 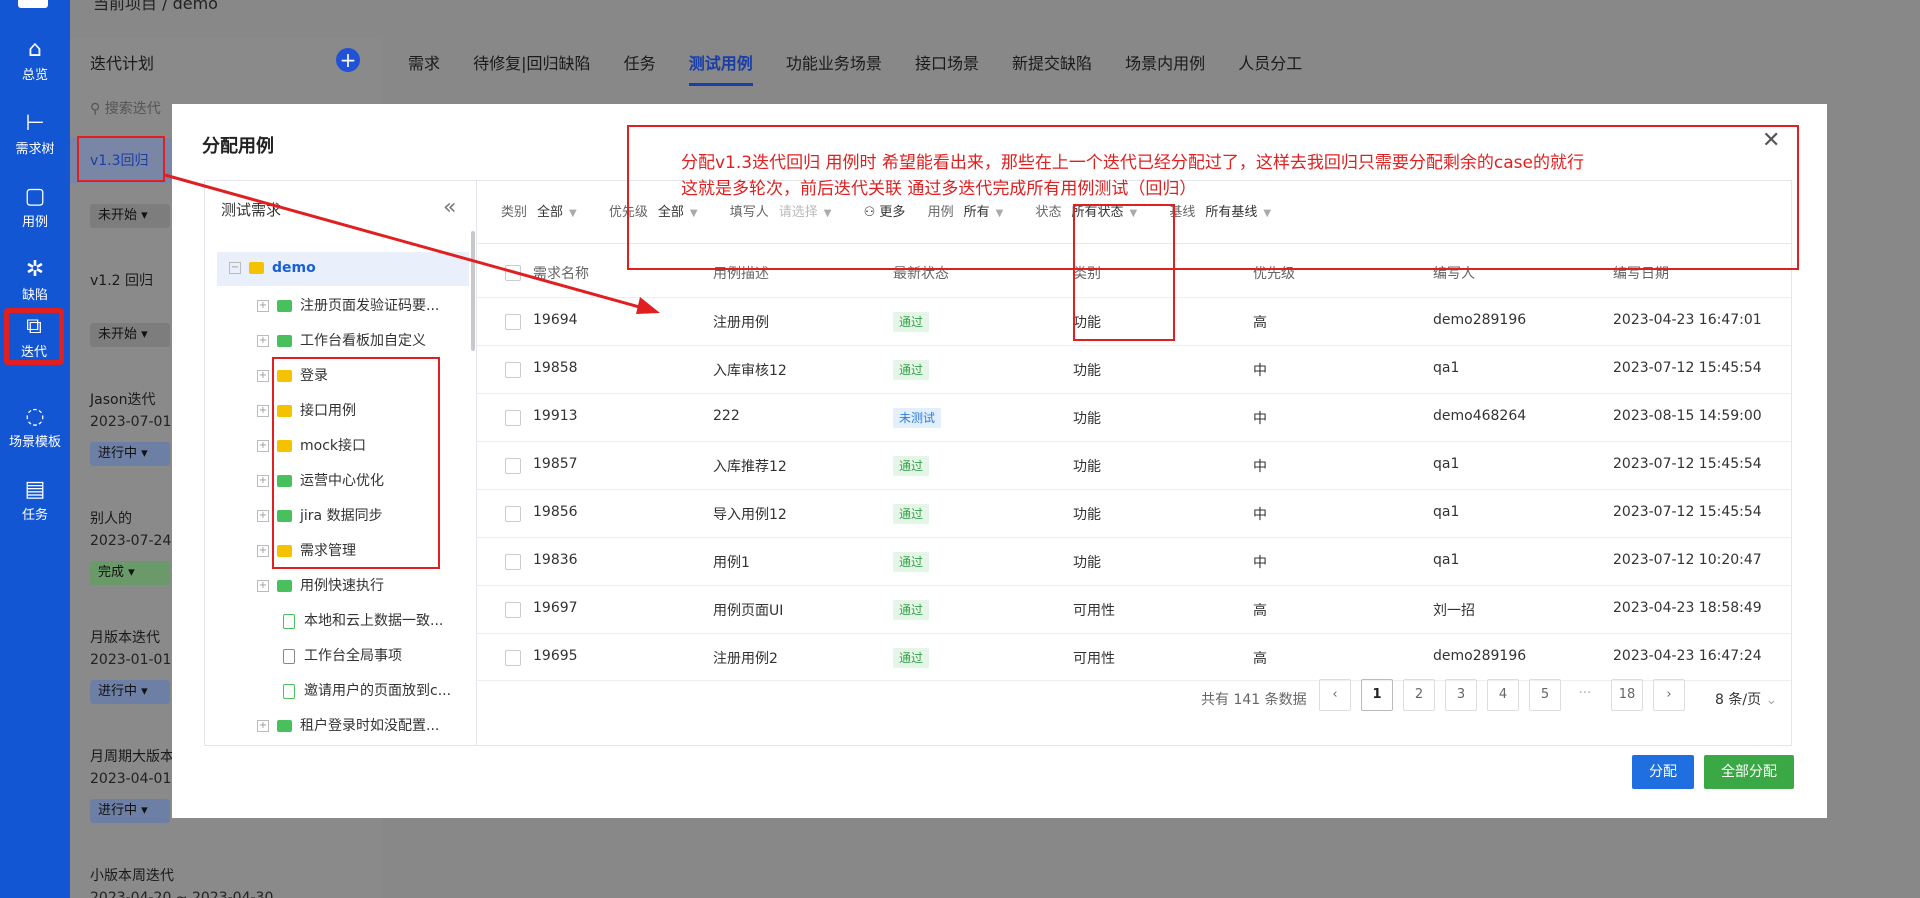 What do you see at coordinates (720, 70) in the screenshot?
I see `tab-test-cases: 测试用例` at bounding box center [720, 70].